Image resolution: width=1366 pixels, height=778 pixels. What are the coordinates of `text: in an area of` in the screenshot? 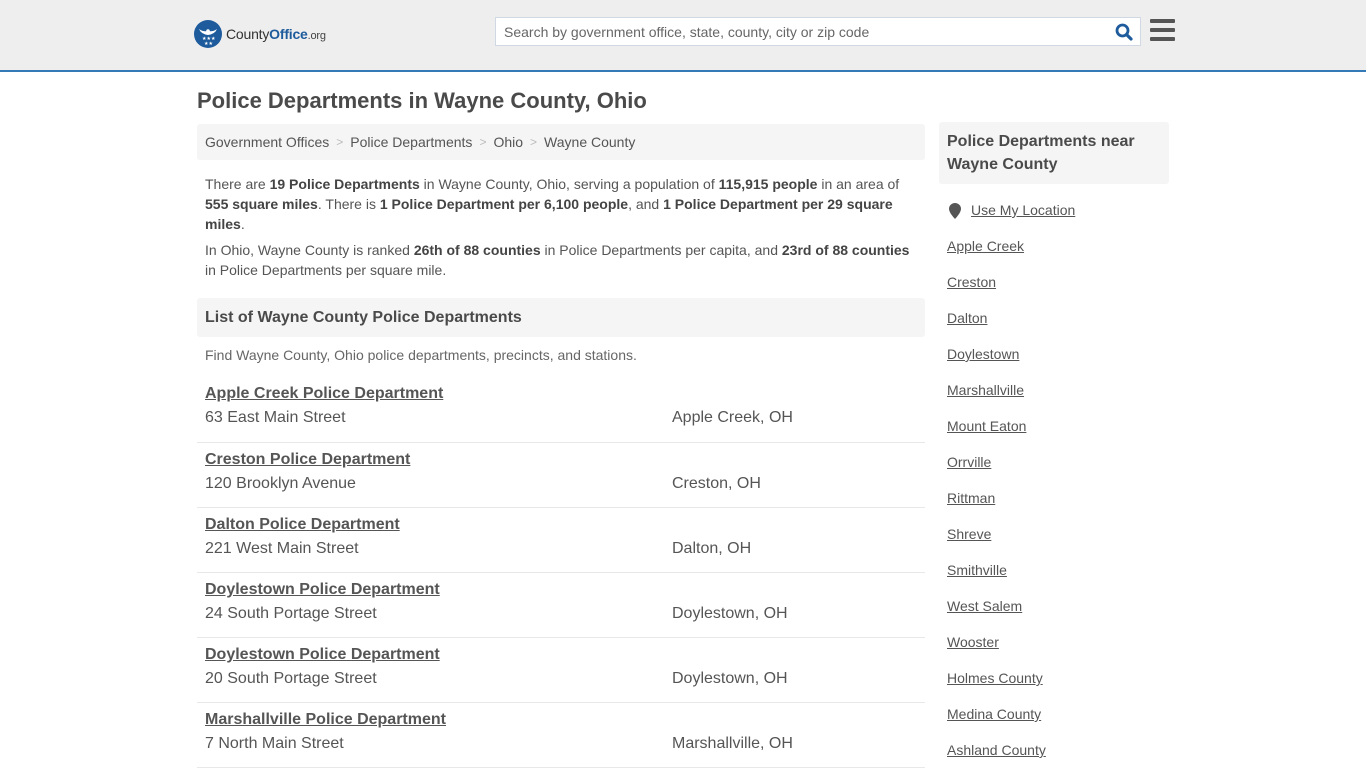 It's located at (858, 184).